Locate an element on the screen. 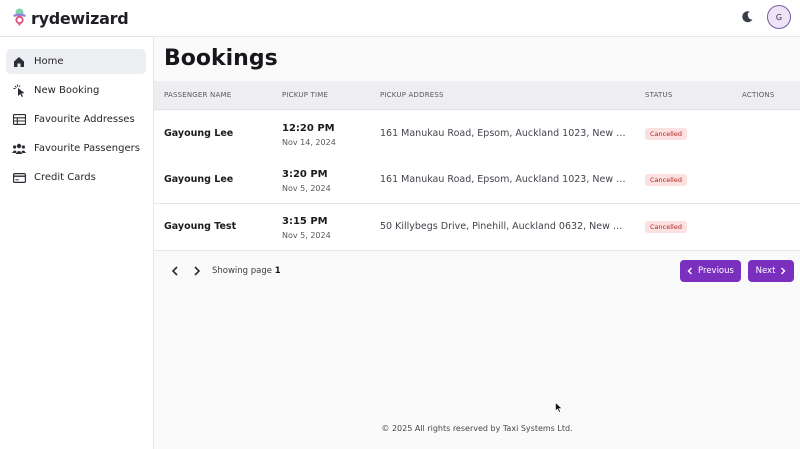 The width and height of the screenshot is (800, 449). page-number: 1 is located at coordinates (277, 271).